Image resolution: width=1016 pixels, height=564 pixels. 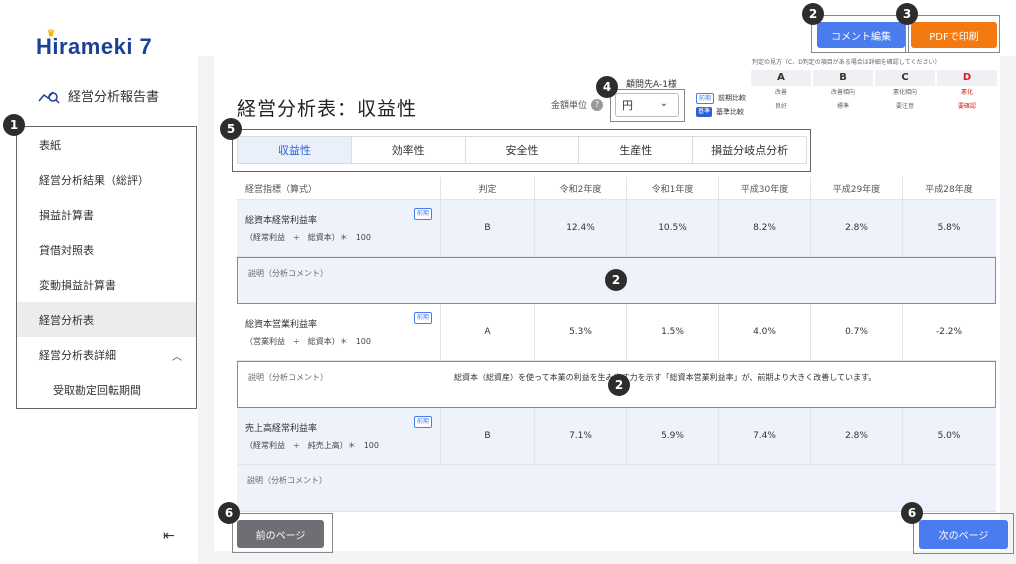 What do you see at coordinates (308, 237) in the screenshot?
I see `metric-formula: （経常利益 ÷ 総資本）＊ 100` at bounding box center [308, 237].